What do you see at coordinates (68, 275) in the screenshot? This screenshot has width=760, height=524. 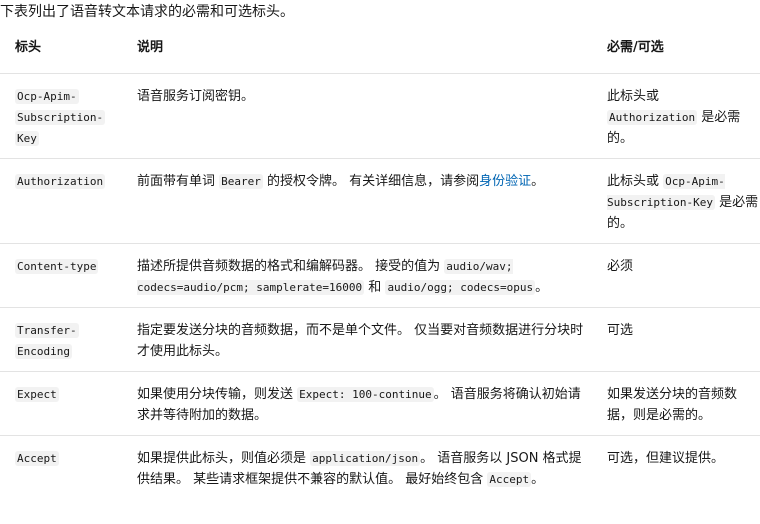 I see `header-name-cell: Content-type` at bounding box center [68, 275].